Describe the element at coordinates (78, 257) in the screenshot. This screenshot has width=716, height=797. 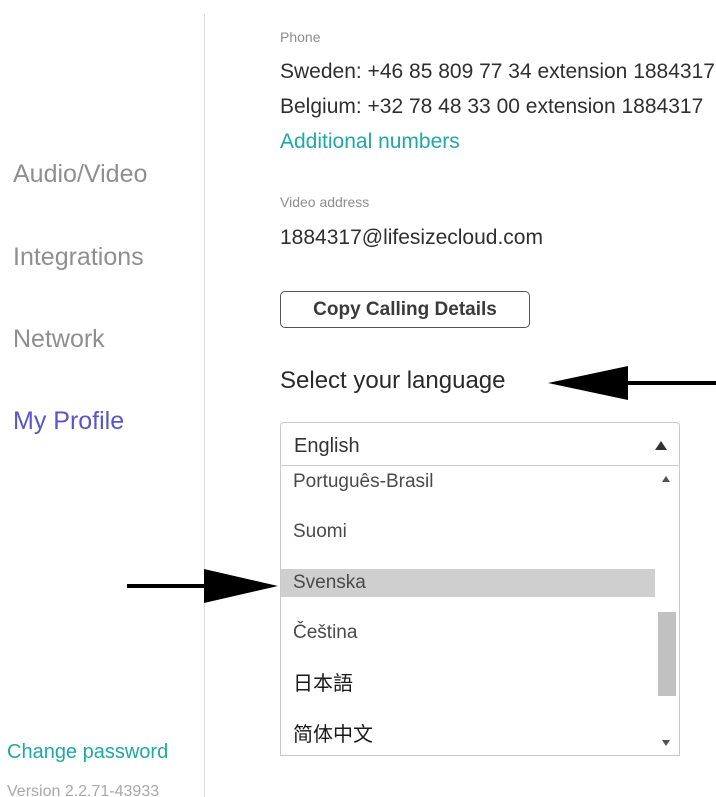
I see `sidebar-item-integrations: Integrations` at that location.